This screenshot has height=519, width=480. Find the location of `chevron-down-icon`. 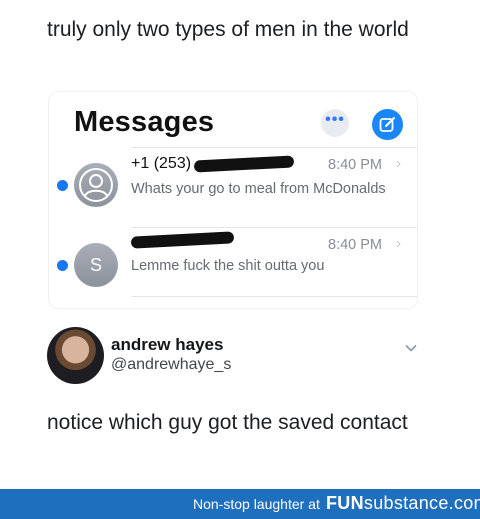

chevron-down-icon is located at coordinates (411, 348).